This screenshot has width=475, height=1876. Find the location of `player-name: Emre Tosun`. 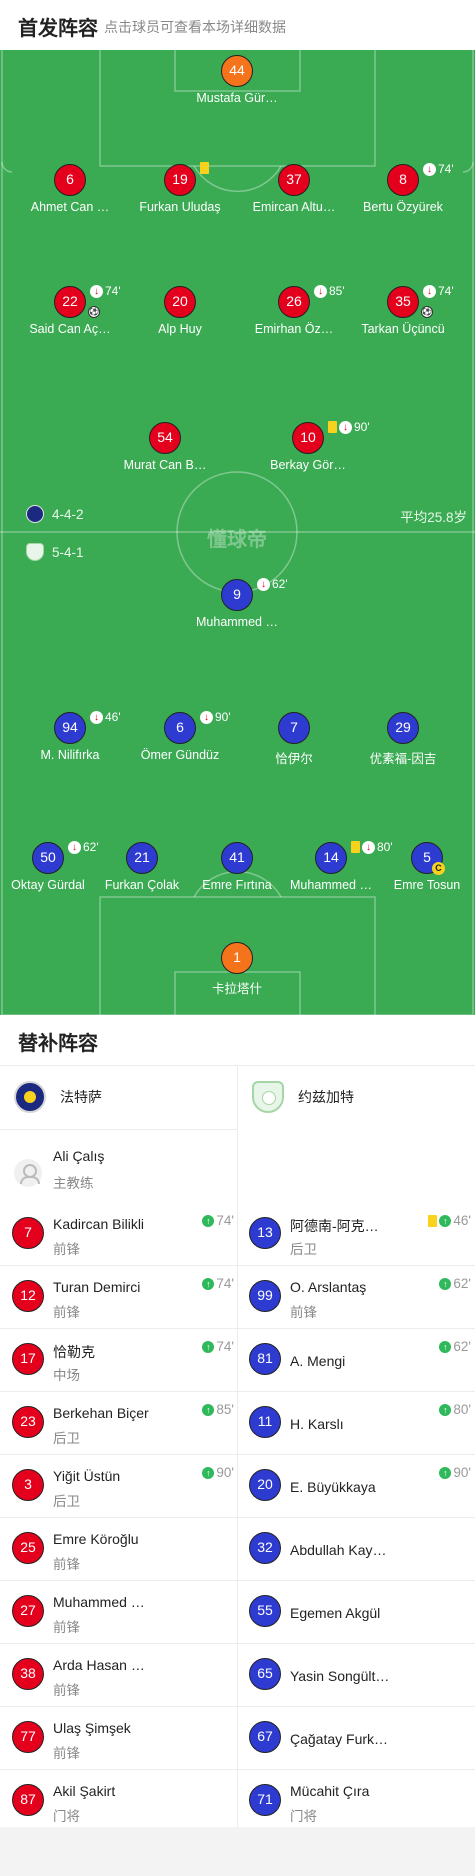

player-name: Emre Tosun is located at coordinates (427, 885).